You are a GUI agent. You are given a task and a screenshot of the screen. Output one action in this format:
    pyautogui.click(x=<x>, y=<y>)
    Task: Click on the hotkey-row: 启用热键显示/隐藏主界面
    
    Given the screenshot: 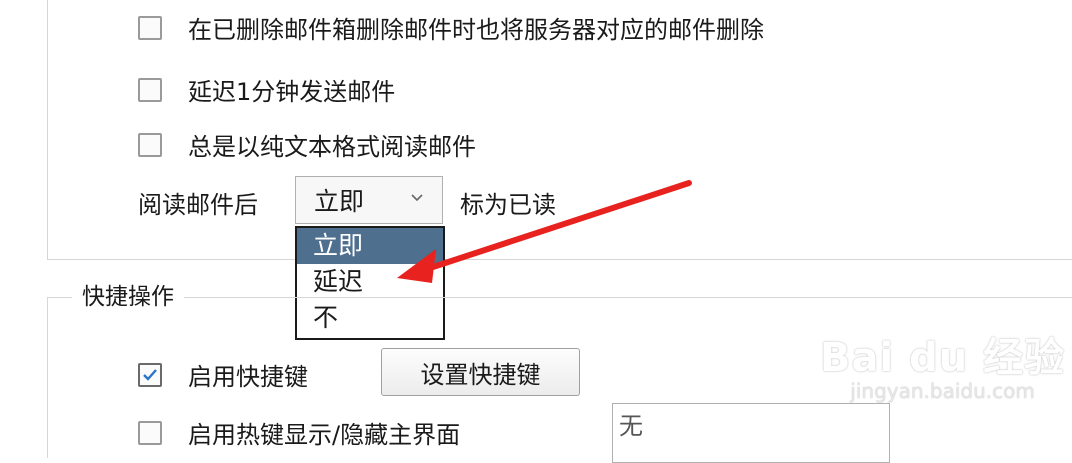 What is the action you would take?
    pyautogui.click(x=299, y=432)
    